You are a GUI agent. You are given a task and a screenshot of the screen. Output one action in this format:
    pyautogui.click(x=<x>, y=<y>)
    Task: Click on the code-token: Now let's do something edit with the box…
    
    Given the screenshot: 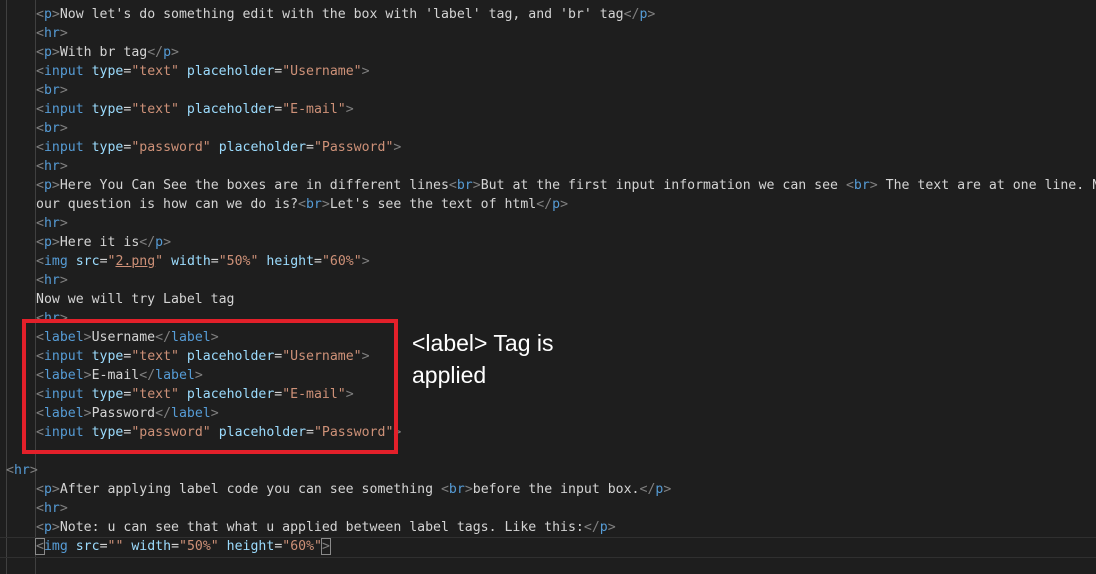 What is the action you would take?
    pyautogui.click(x=341, y=14)
    